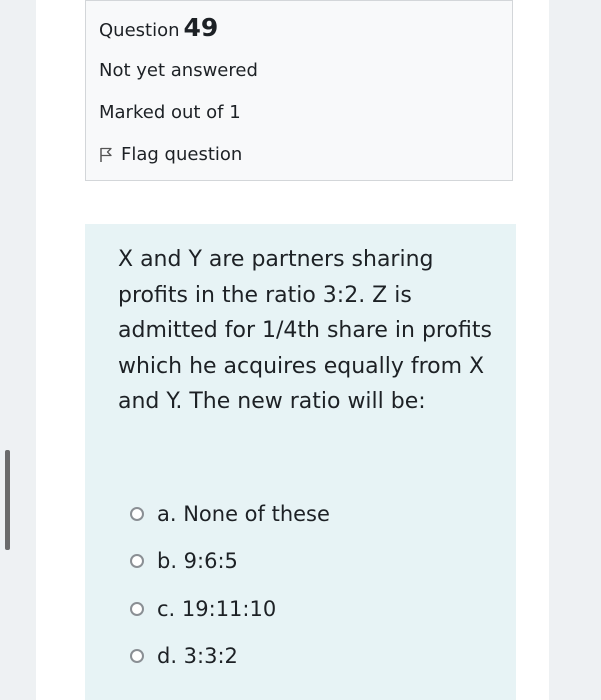 This screenshot has width=601, height=700. What do you see at coordinates (106, 154) in the screenshot?
I see `flag-icon` at bounding box center [106, 154].